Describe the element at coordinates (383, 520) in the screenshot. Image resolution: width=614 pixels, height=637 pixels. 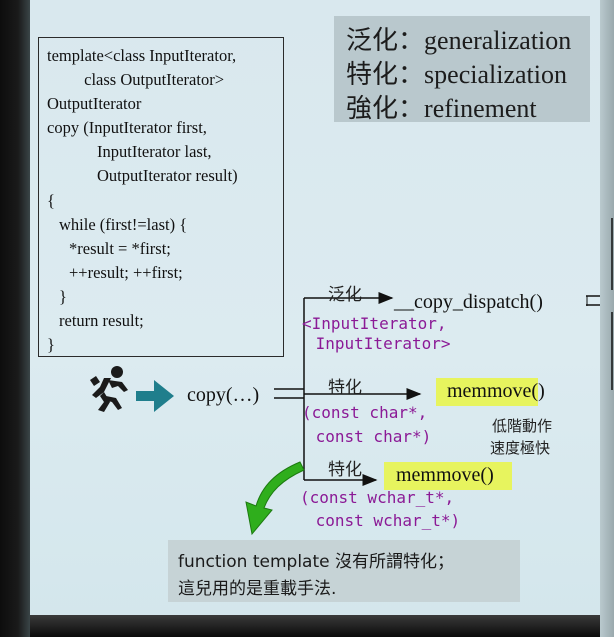
I see `memmove-2-args: const wchar_t*)` at that location.